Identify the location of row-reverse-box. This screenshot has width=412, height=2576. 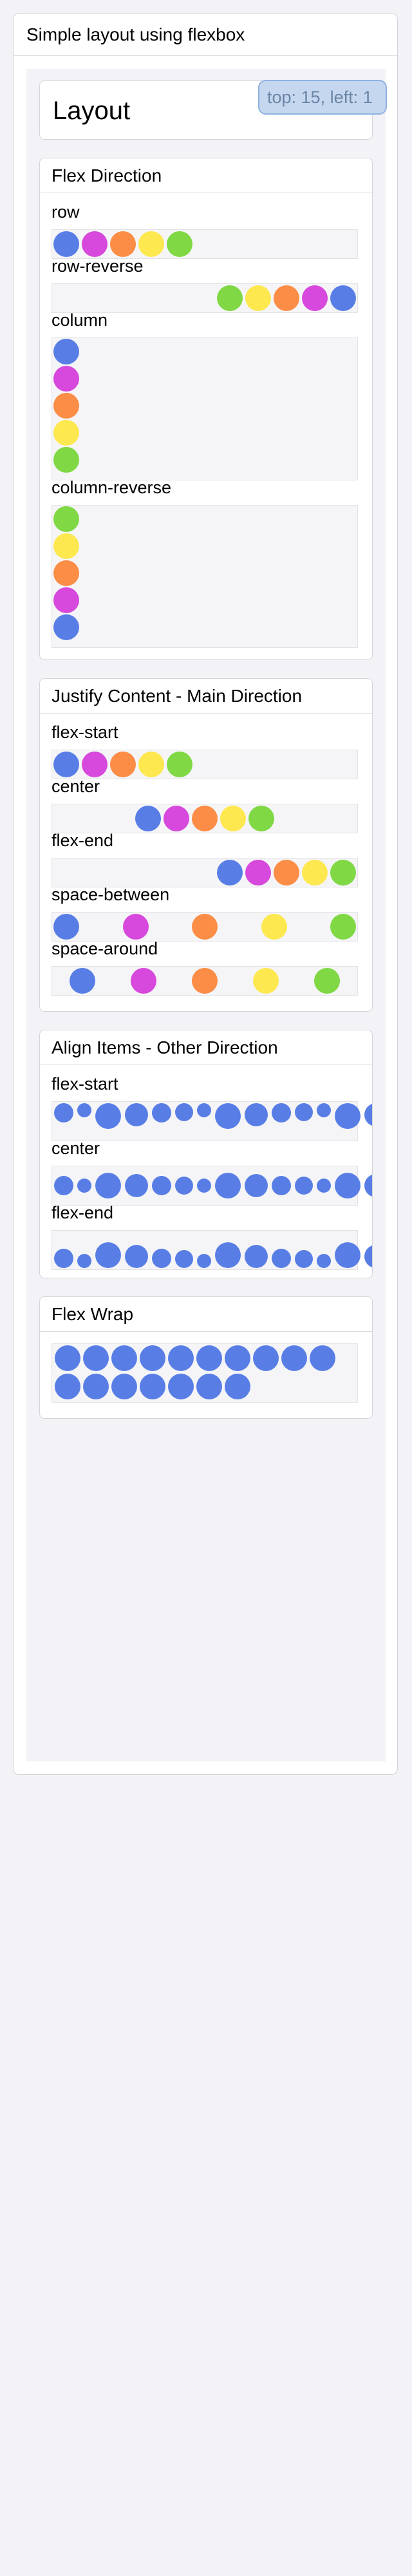
(205, 298).